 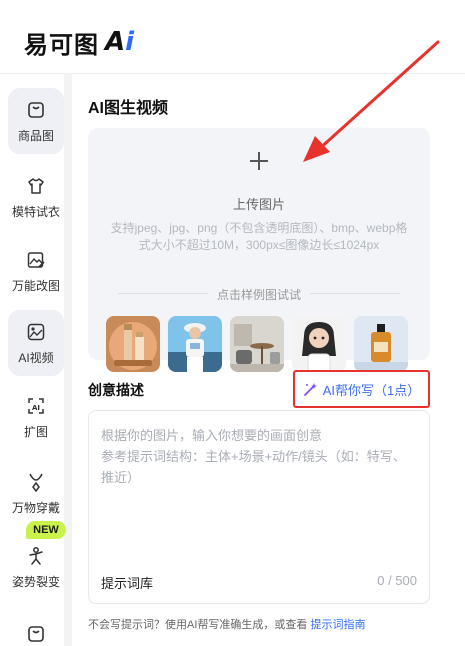 What do you see at coordinates (35, 431) in the screenshot?
I see `sidebar-item-label: 扩图` at bounding box center [35, 431].